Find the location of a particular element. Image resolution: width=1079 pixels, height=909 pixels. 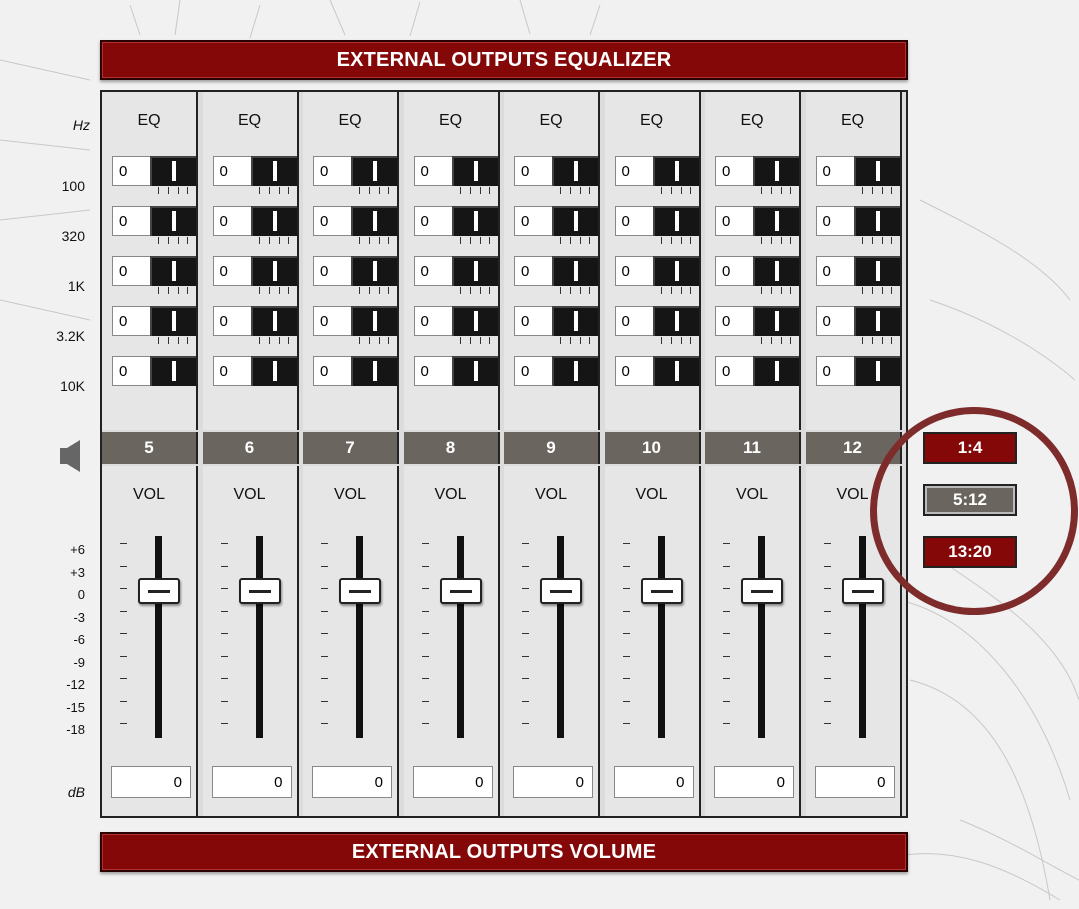

bank-button: 13:20 is located at coordinates (970, 552).